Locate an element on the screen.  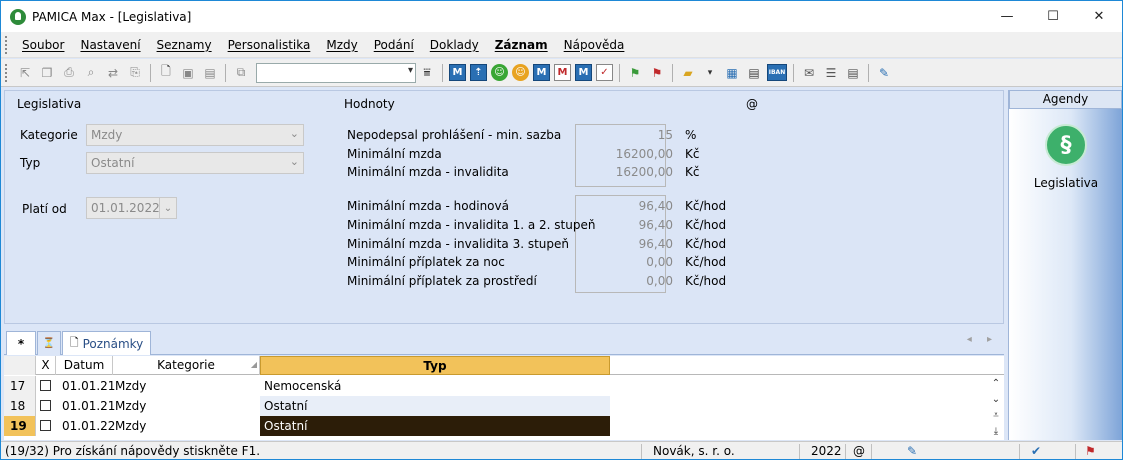
paragraph-icon: § is located at coordinates (1066, 145).